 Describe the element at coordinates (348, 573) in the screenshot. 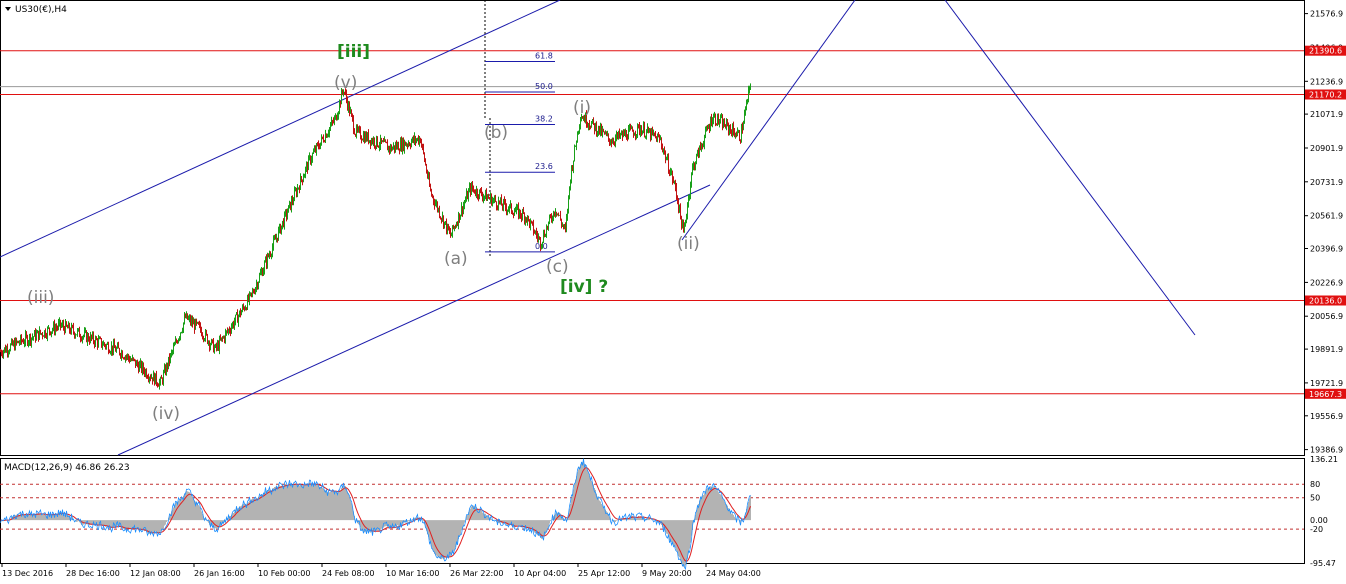

I see `x-axis-tick-label: 24 Feb 08:00` at that location.